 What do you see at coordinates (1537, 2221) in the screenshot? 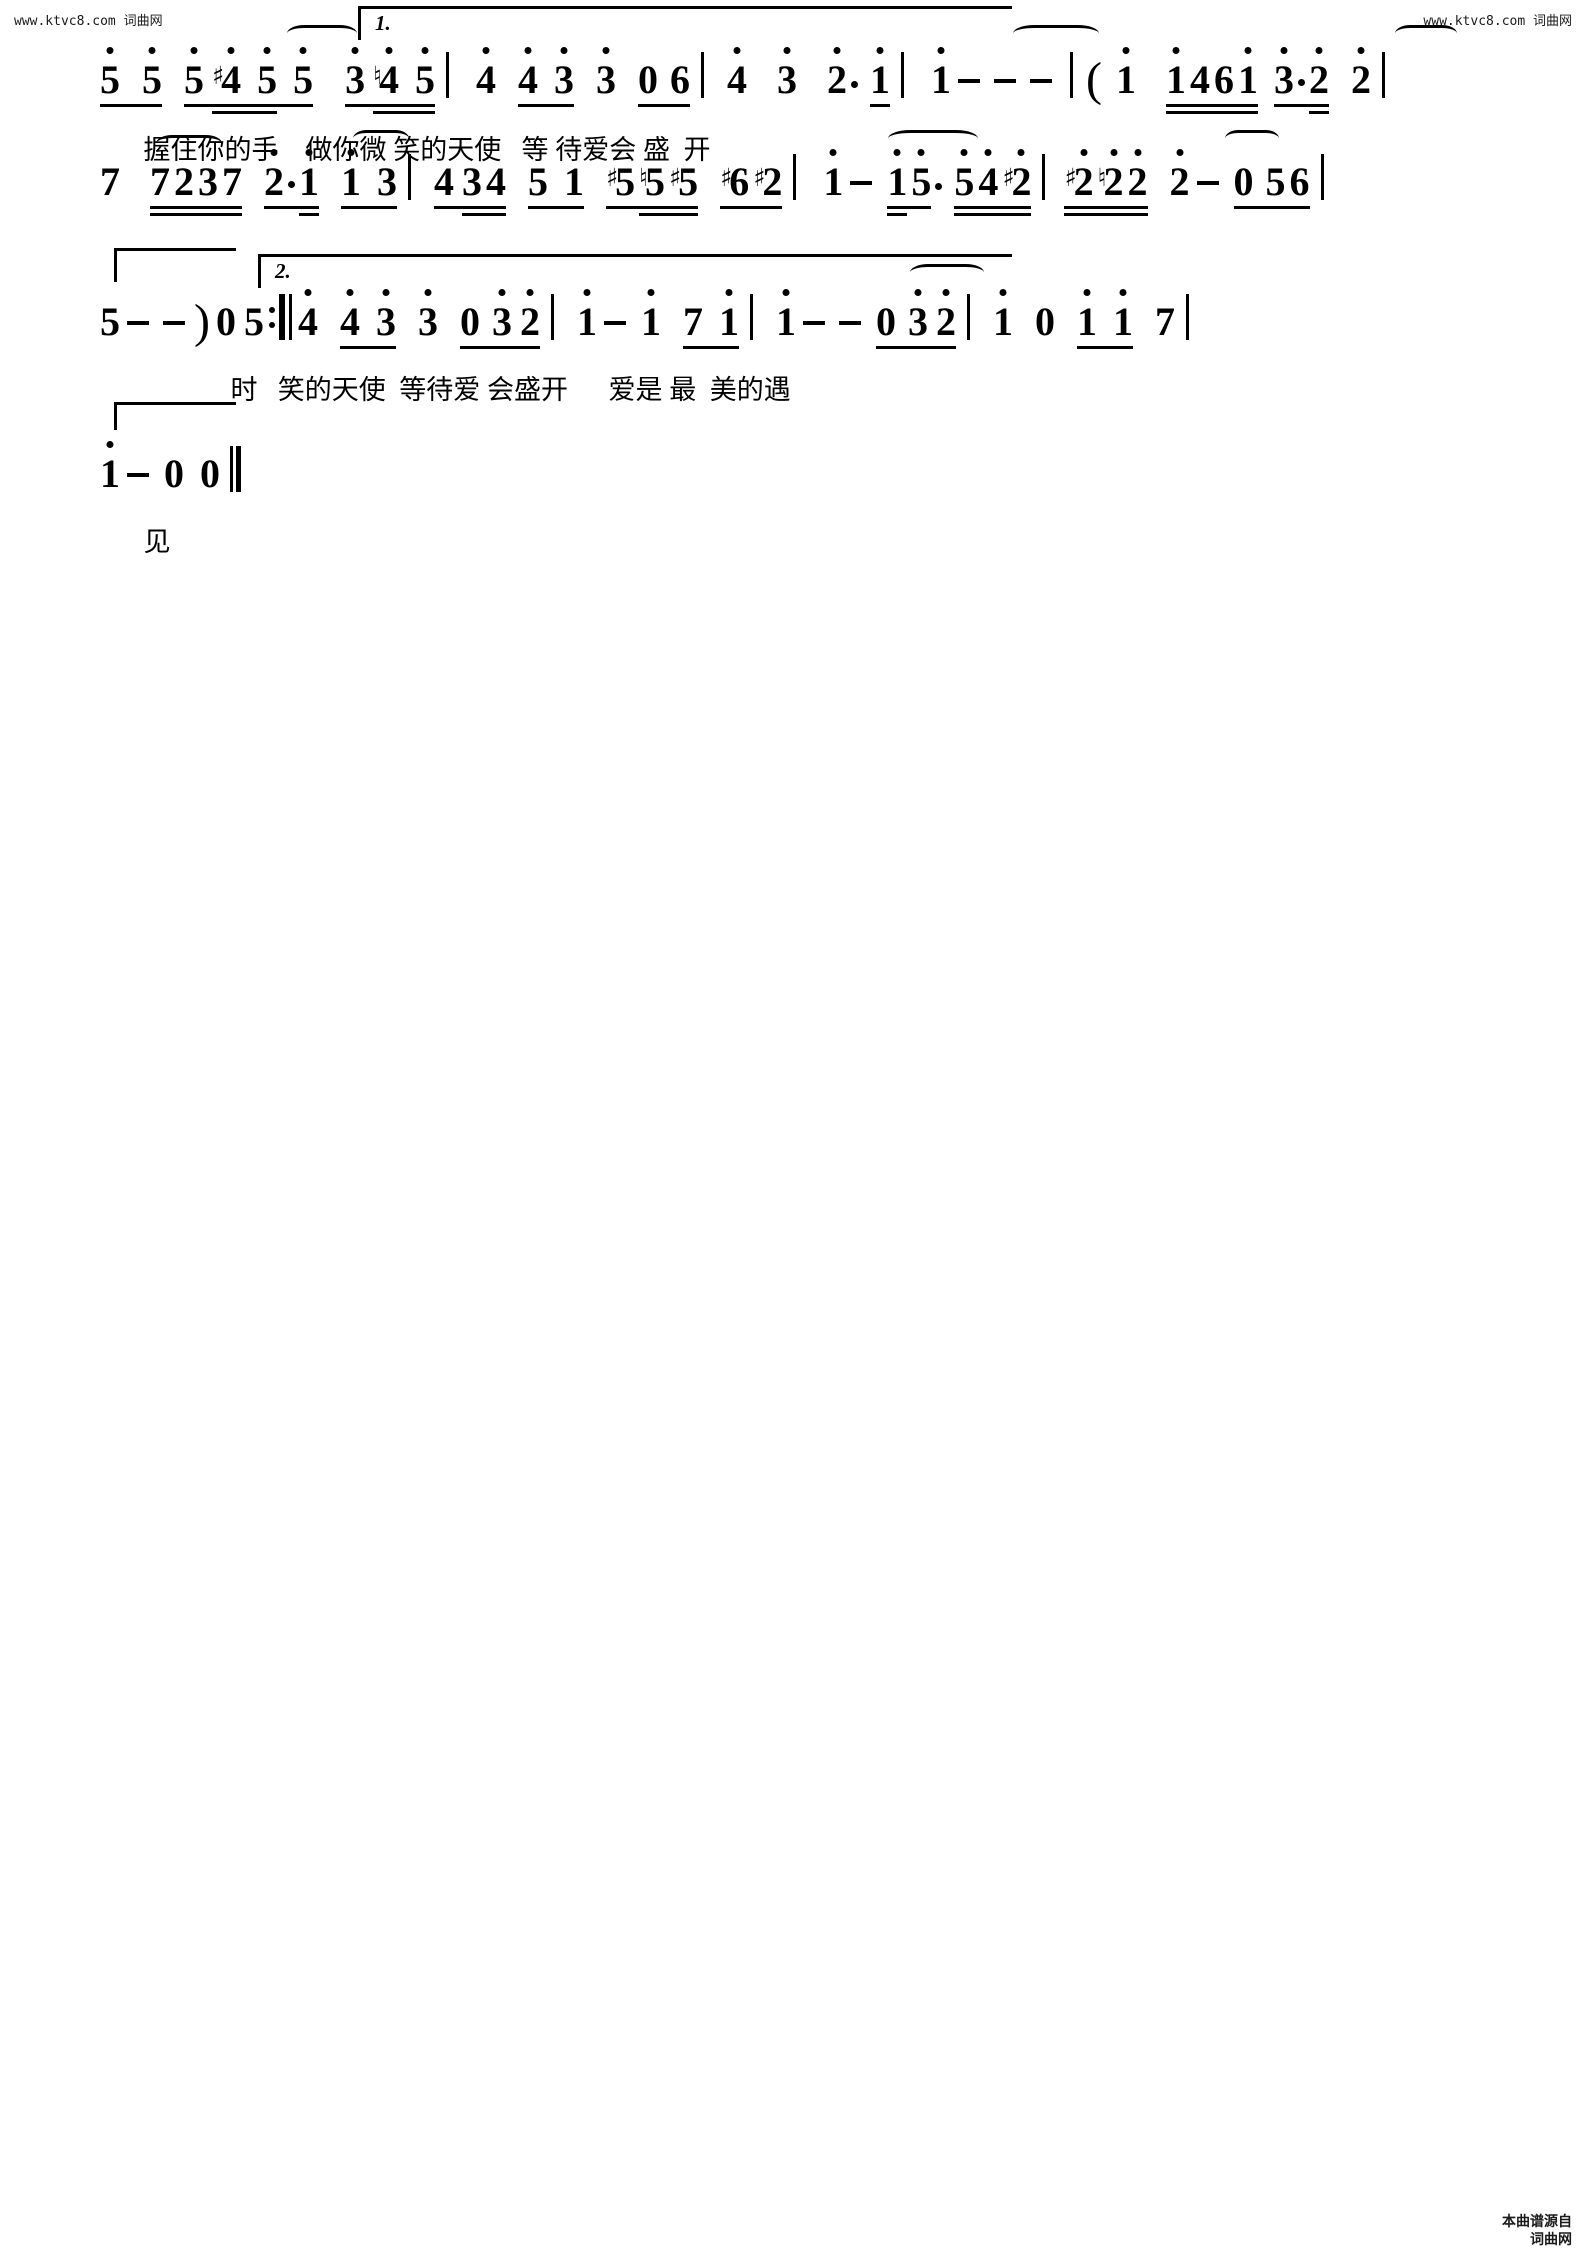
I see `watermark-bottom-right-source: 本曲谱源自` at bounding box center [1537, 2221].